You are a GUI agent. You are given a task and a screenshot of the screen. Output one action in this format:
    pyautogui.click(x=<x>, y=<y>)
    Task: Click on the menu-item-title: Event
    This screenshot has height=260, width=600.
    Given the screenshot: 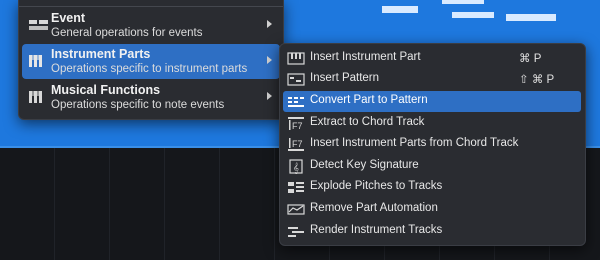 What is the action you would take?
    pyautogui.click(x=68, y=18)
    